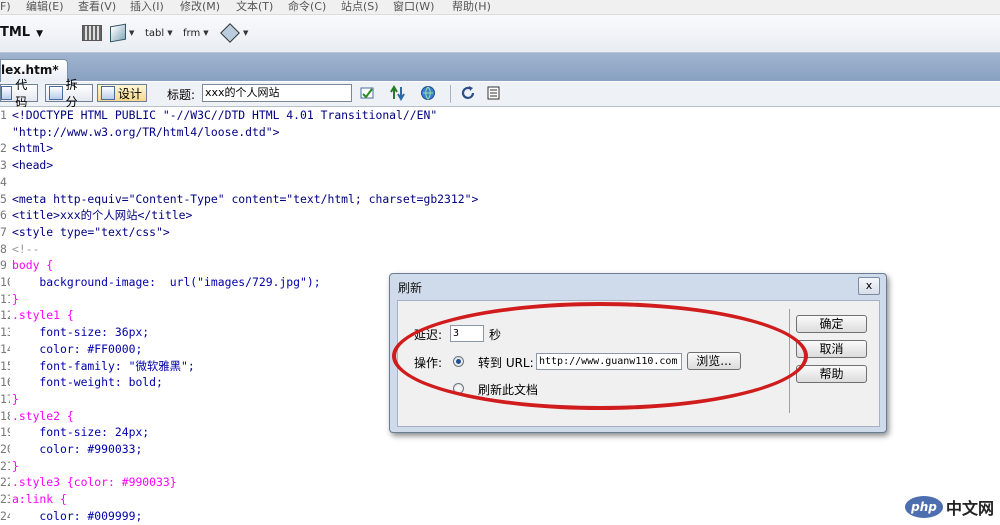  I want to click on line-number: 20, so click(5, 449).